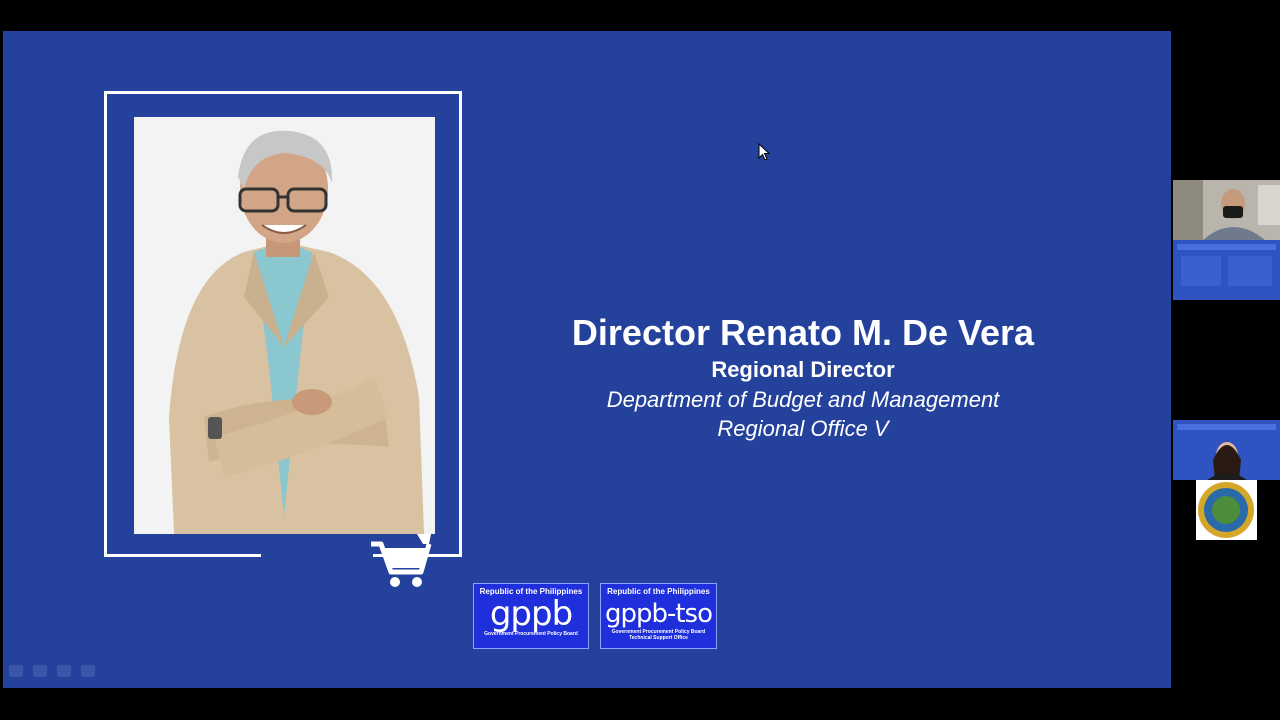  What do you see at coordinates (401, 560) in the screenshot?
I see `shopping-cart-icon` at bounding box center [401, 560].